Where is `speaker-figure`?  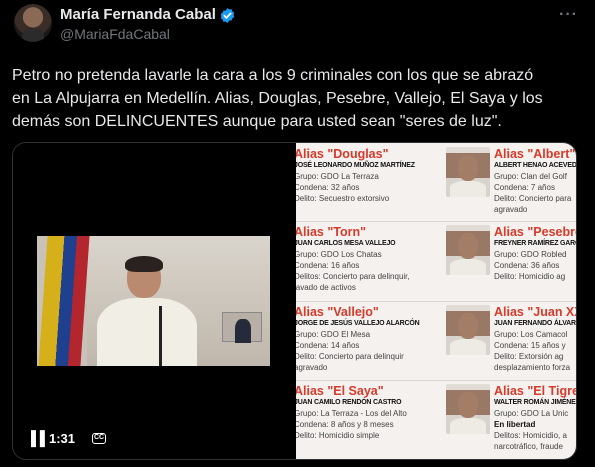
speaker-figure is located at coordinates (147, 311).